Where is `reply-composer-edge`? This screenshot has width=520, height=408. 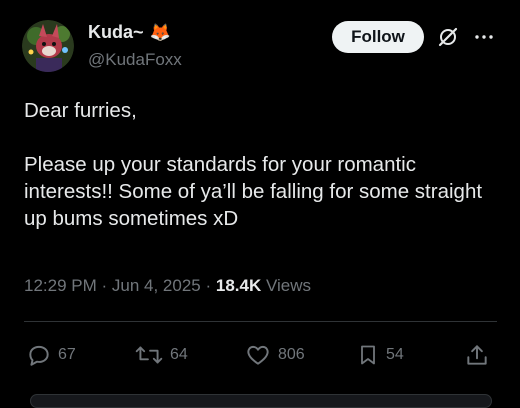 reply-composer-edge is located at coordinates (261, 401).